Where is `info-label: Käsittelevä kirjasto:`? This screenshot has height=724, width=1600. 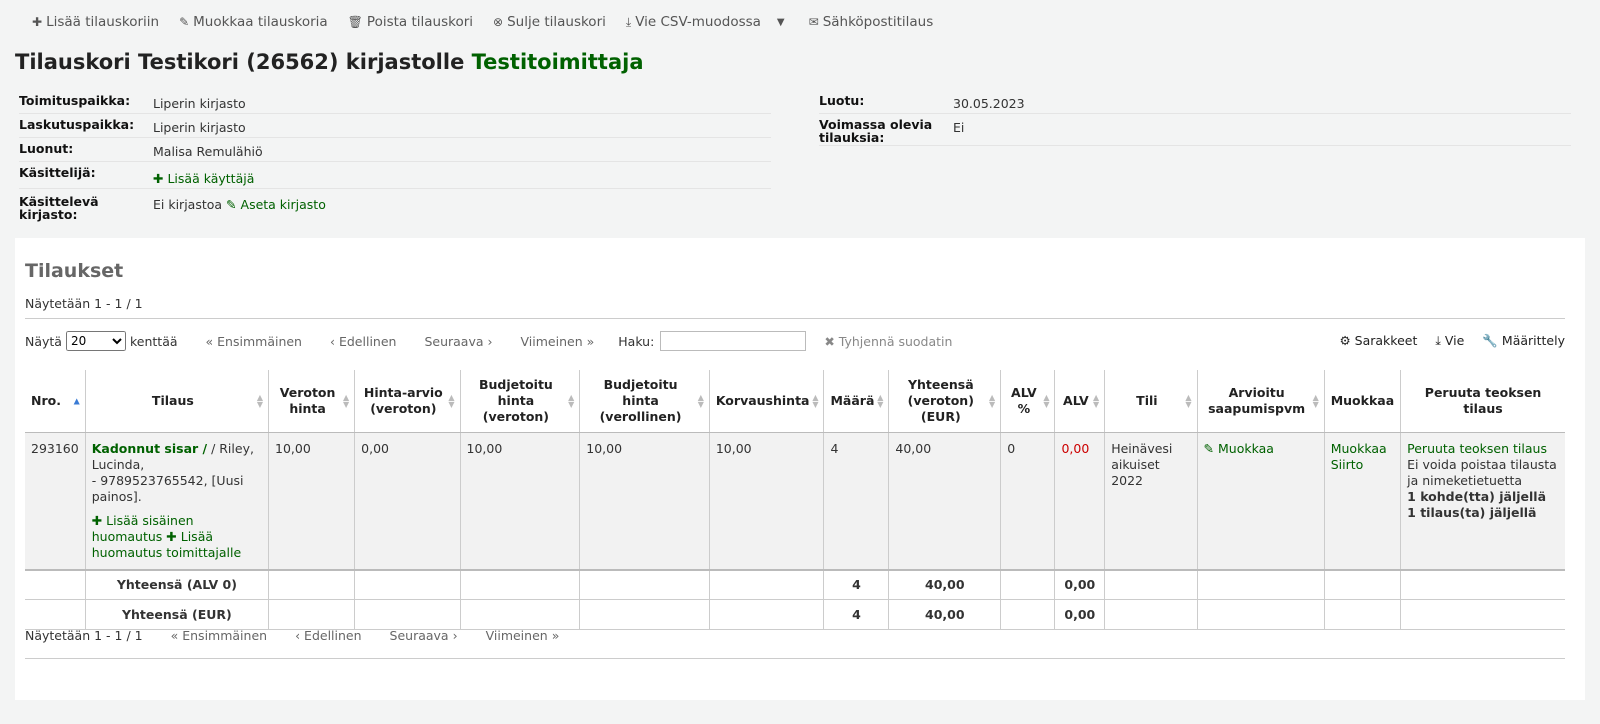 info-label: Käsittelevä kirjasto: is located at coordinates (59, 208).